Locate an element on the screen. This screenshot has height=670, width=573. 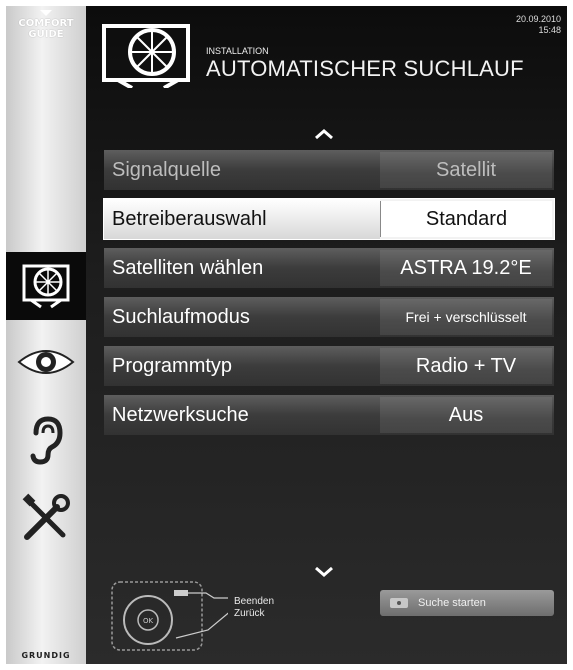
svg-text: OK is located at coordinates (148, 621).